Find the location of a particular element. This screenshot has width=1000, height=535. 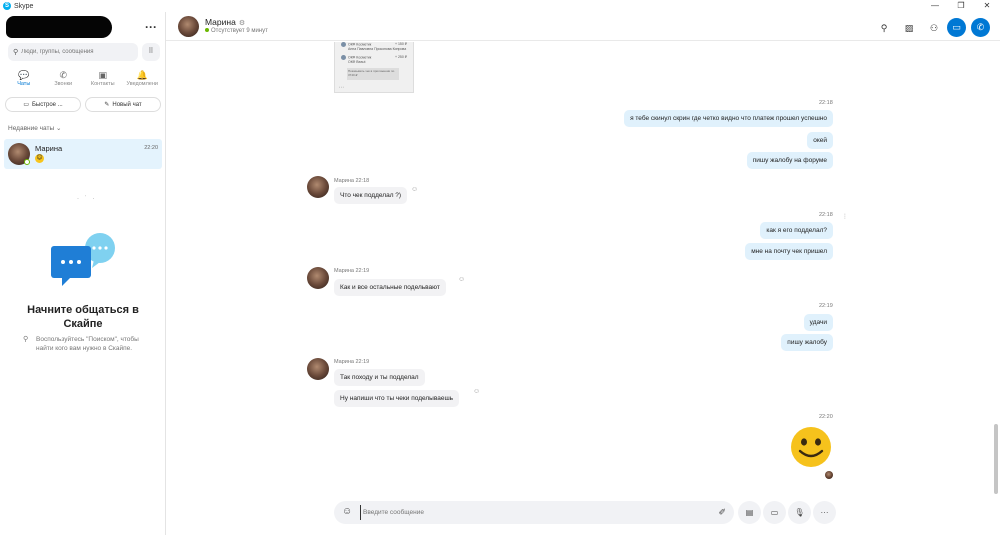

audio-call-button: ✆ is located at coordinates (980, 27).